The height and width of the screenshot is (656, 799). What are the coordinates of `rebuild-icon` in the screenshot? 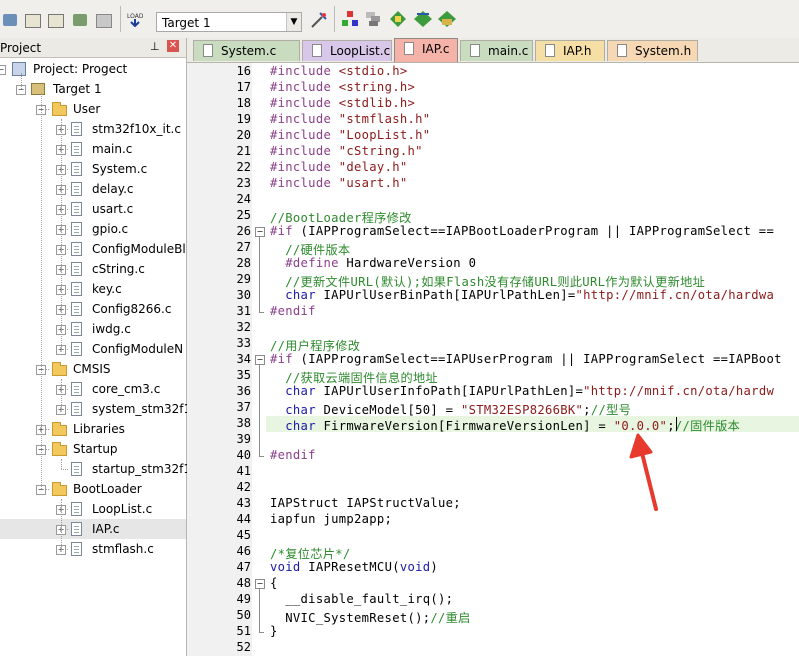 It's located at (56, 21).